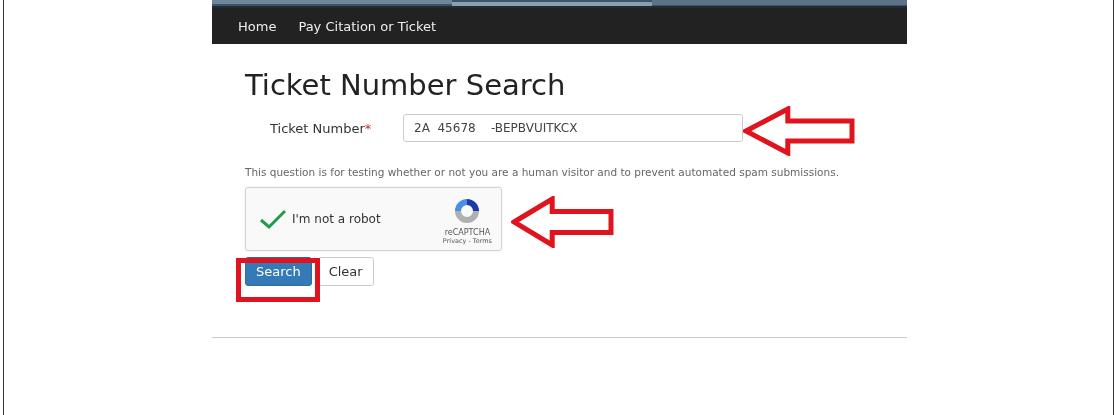 The image size is (1115, 415). I want to click on captcha-label: I'm not a robot, so click(336, 219).